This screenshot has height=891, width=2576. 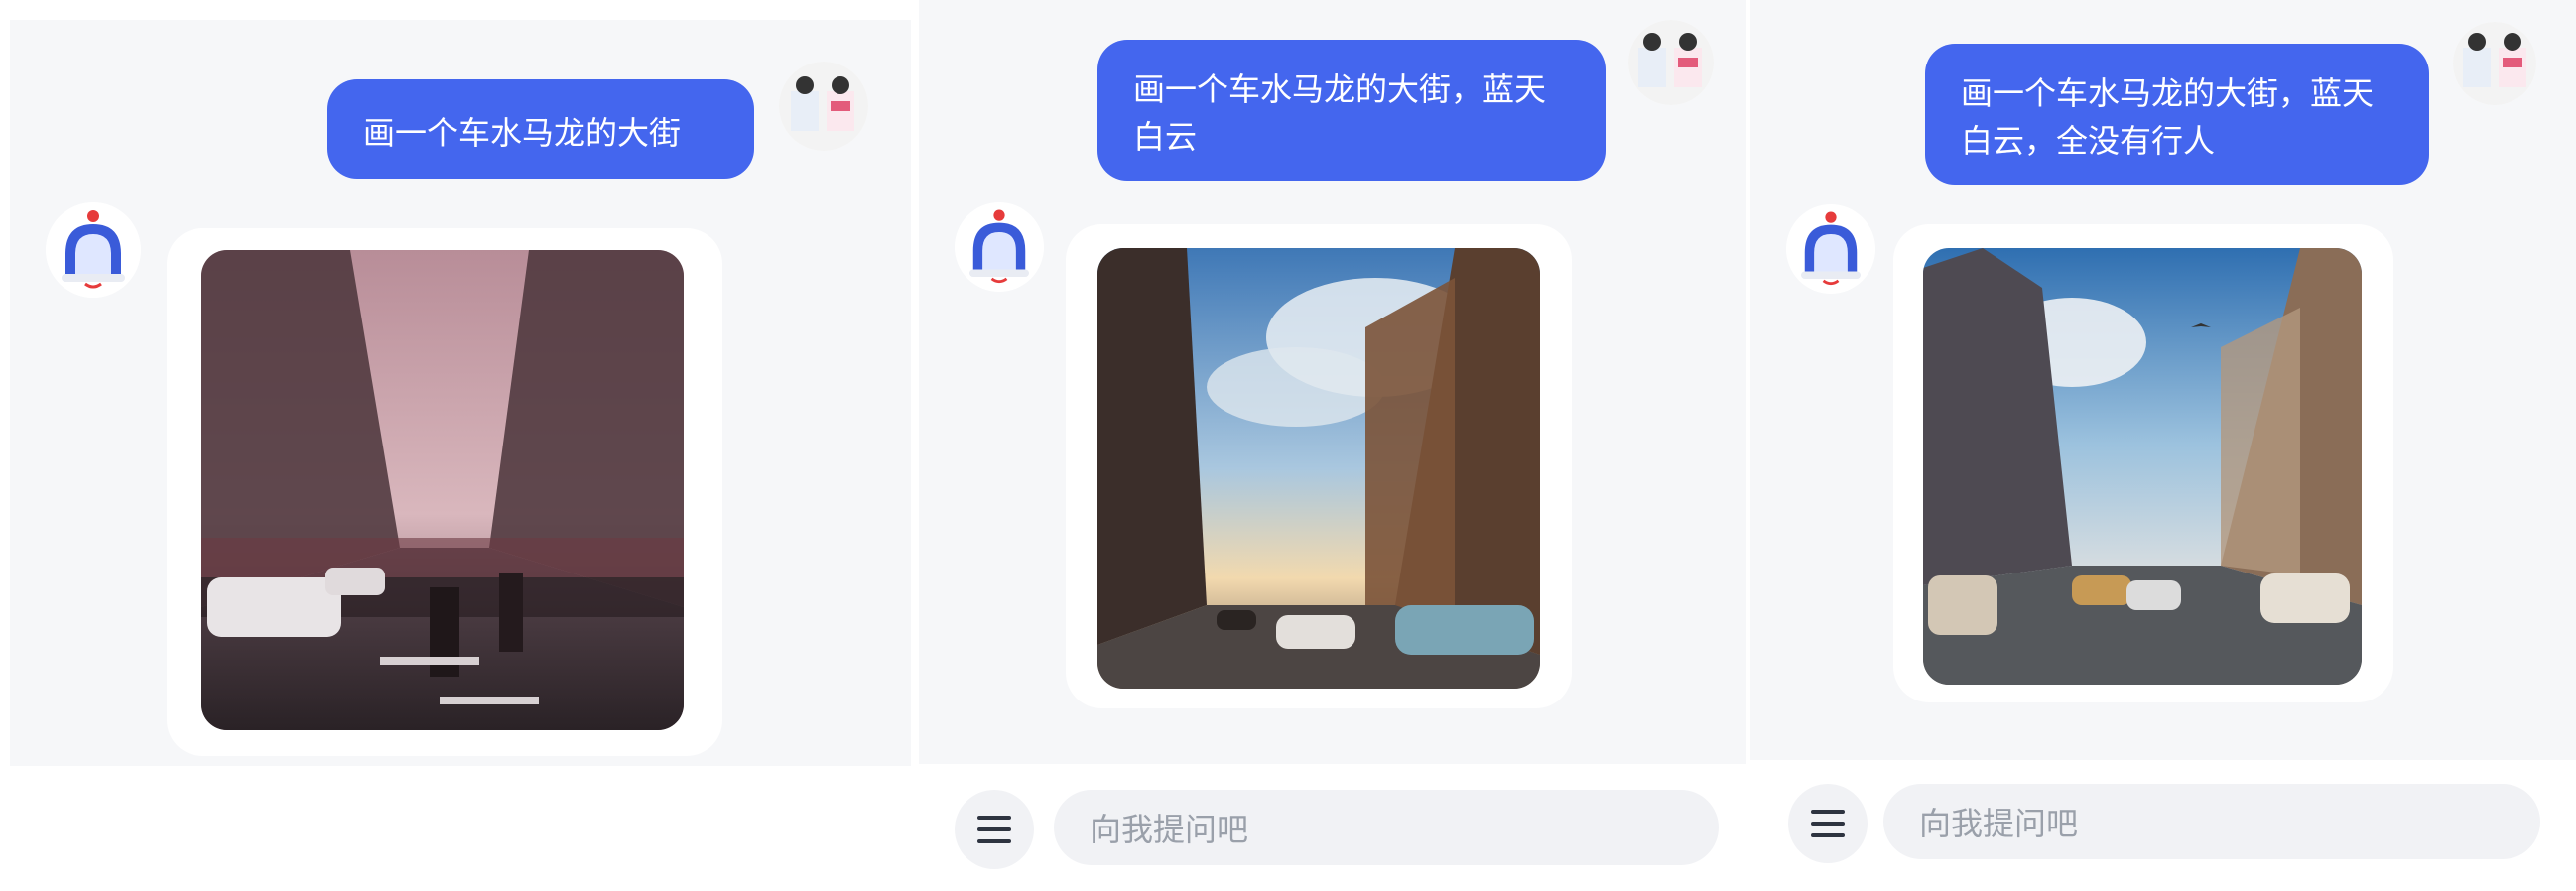 What do you see at coordinates (2177, 115) in the screenshot?
I see `user-message-bubble: 画一个车水马龙的大街，蓝天 白云，全没有行人` at bounding box center [2177, 115].